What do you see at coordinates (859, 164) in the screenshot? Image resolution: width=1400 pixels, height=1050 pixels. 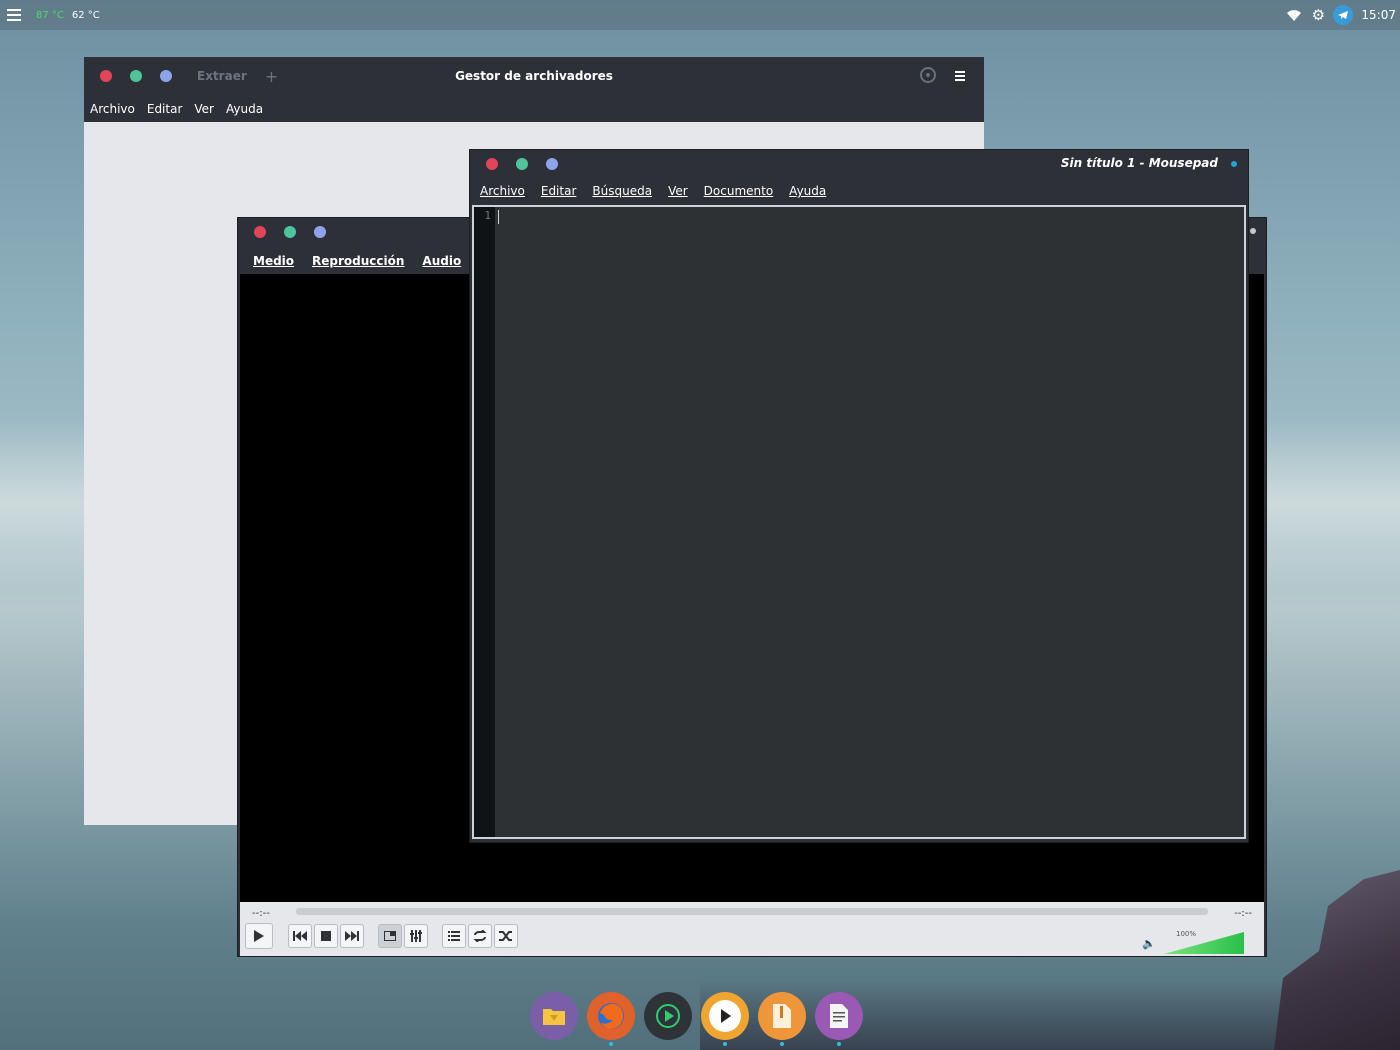 I see `mousepad-titlebar: Sin título 1 - Mousepad` at bounding box center [859, 164].